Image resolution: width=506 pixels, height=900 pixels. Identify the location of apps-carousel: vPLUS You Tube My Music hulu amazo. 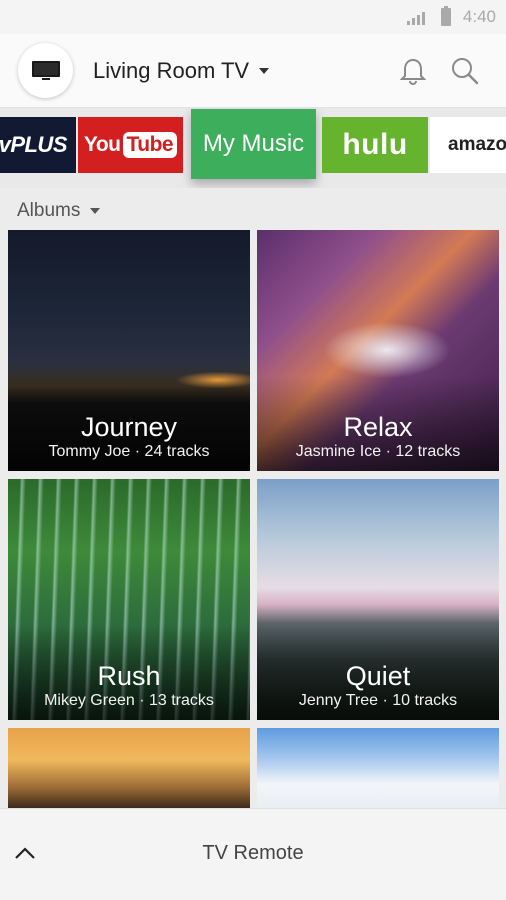
(253, 148).